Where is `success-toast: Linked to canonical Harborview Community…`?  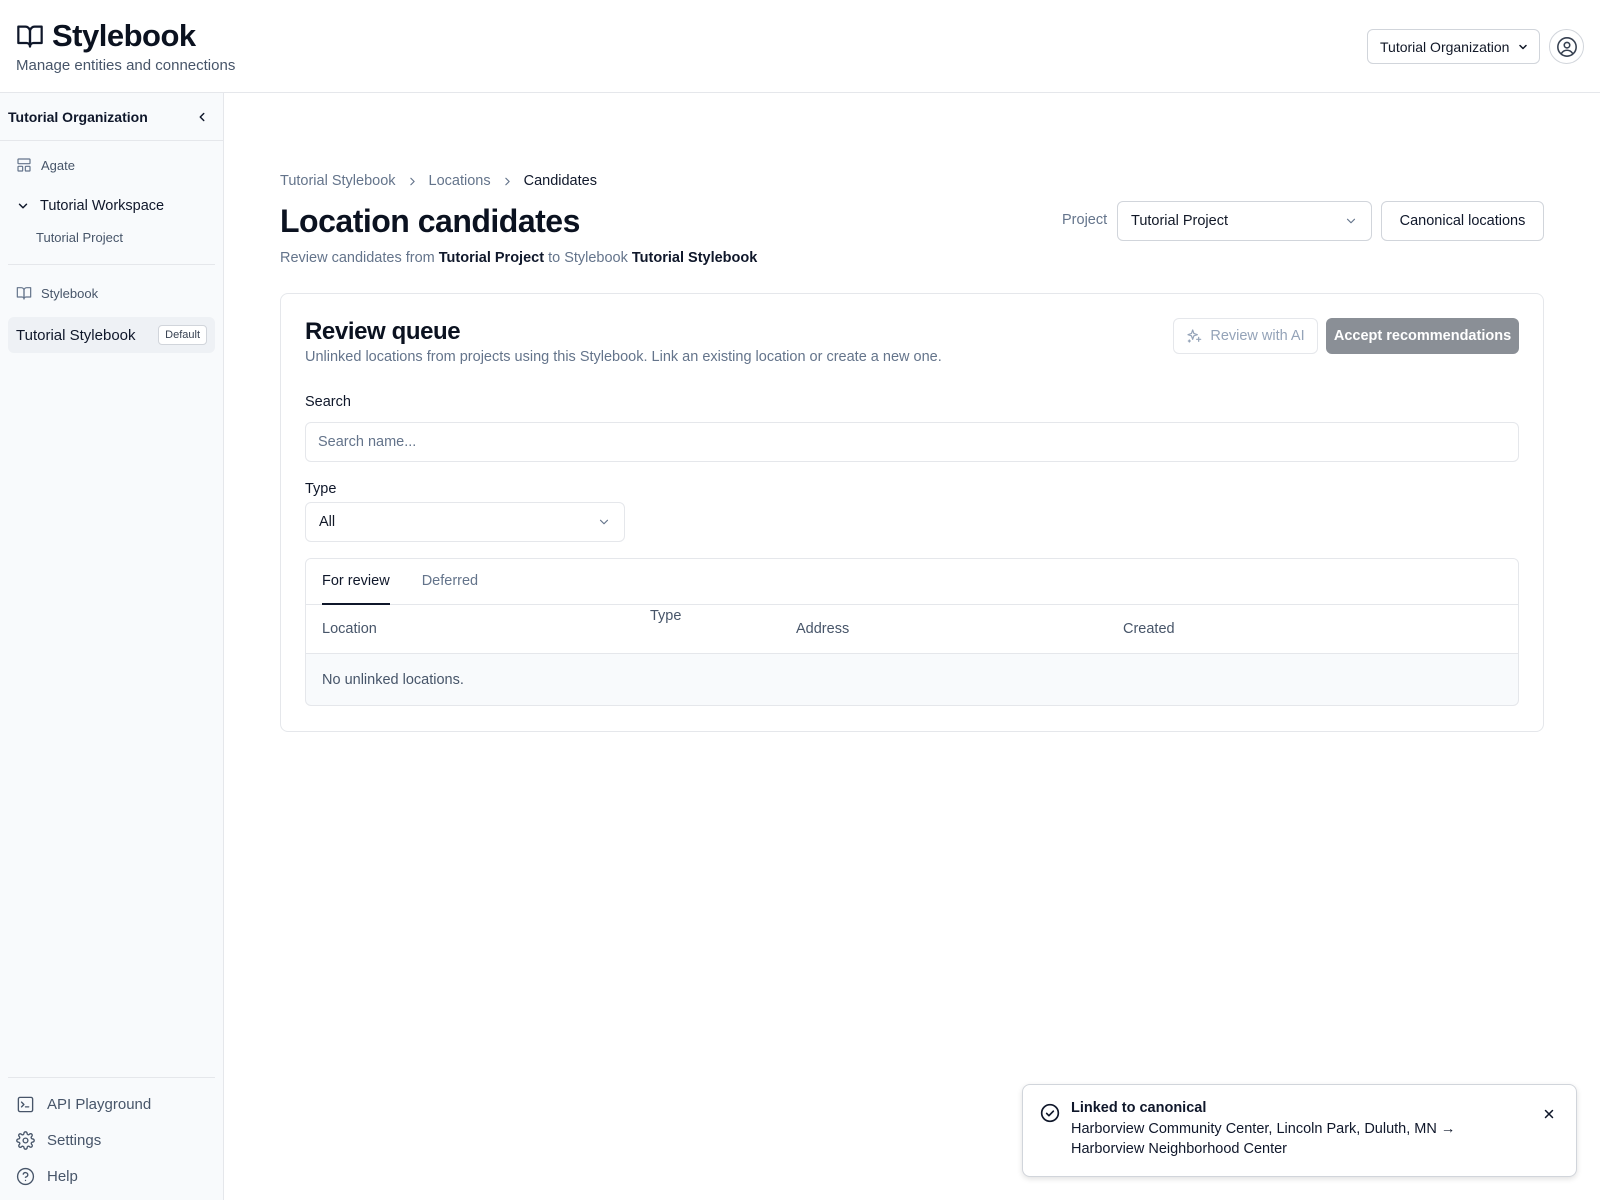 success-toast: Linked to canonical Harborview Community… is located at coordinates (1299, 1130).